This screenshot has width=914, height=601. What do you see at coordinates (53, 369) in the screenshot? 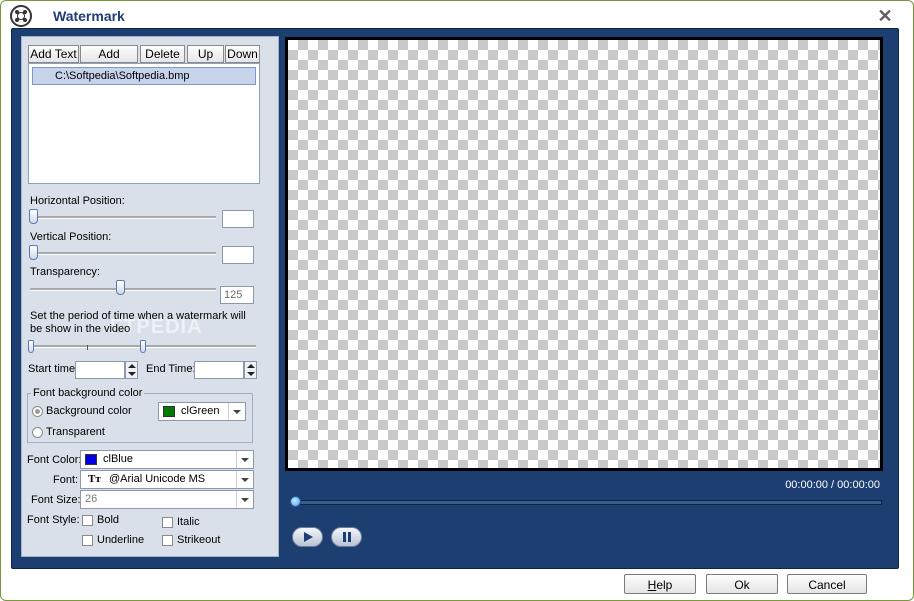
I see `start-time-label: Start time:` at bounding box center [53, 369].